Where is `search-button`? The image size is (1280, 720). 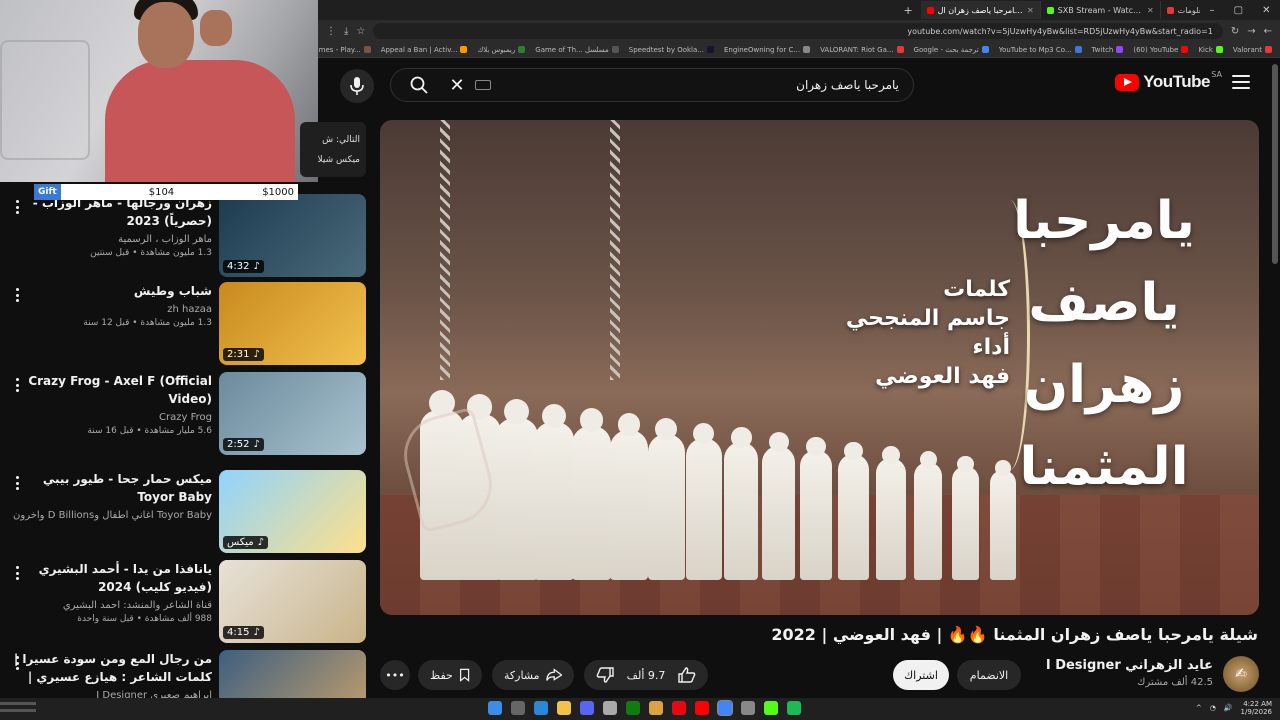 search-button is located at coordinates (419, 85).